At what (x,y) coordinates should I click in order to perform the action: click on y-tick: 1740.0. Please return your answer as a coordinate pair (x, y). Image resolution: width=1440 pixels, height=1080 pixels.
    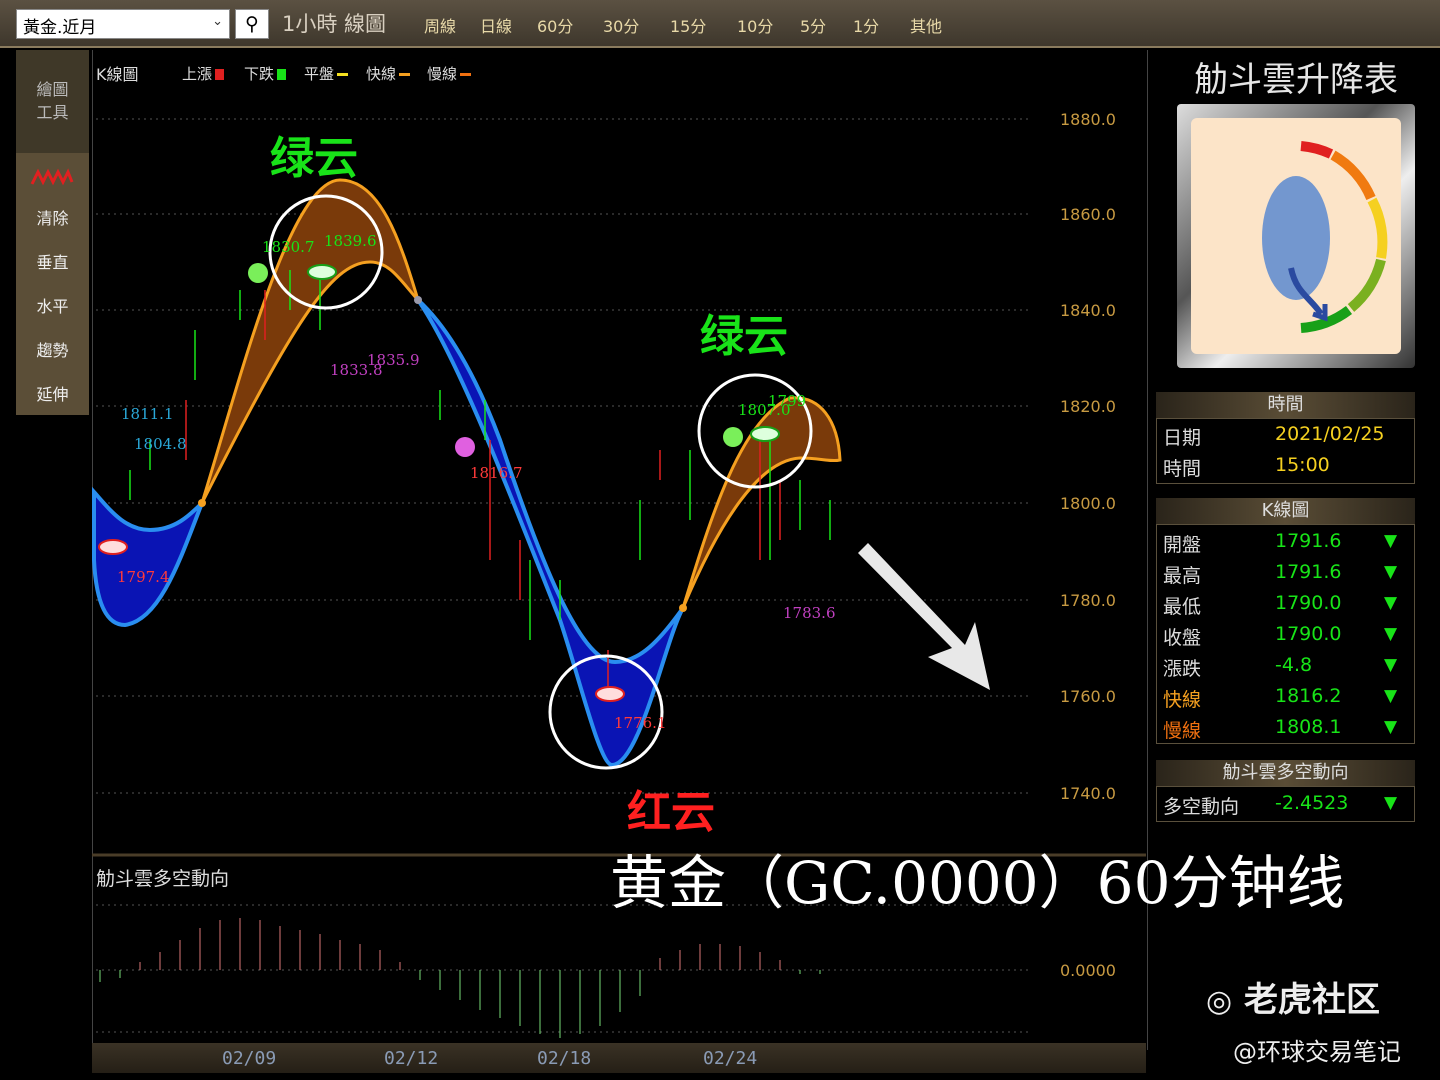
    Looking at the image, I should click on (1088, 793).